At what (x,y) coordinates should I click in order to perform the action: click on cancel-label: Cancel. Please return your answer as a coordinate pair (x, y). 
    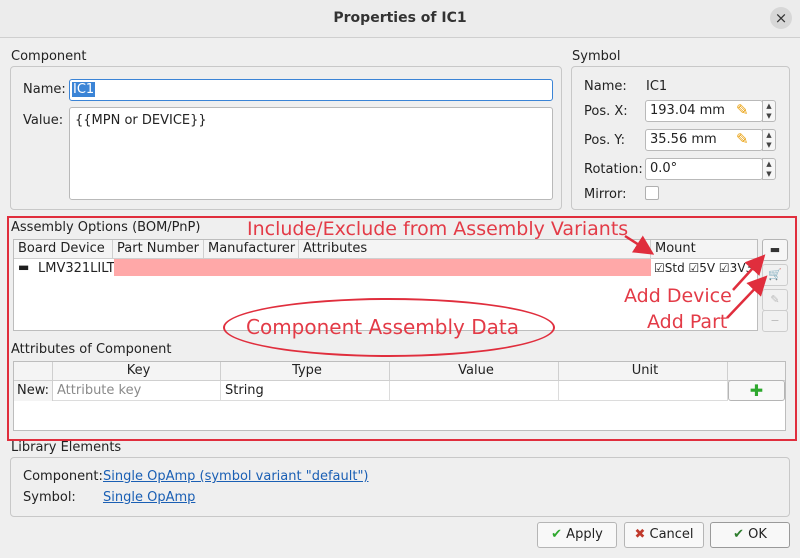
    Looking at the image, I should click on (671, 534).